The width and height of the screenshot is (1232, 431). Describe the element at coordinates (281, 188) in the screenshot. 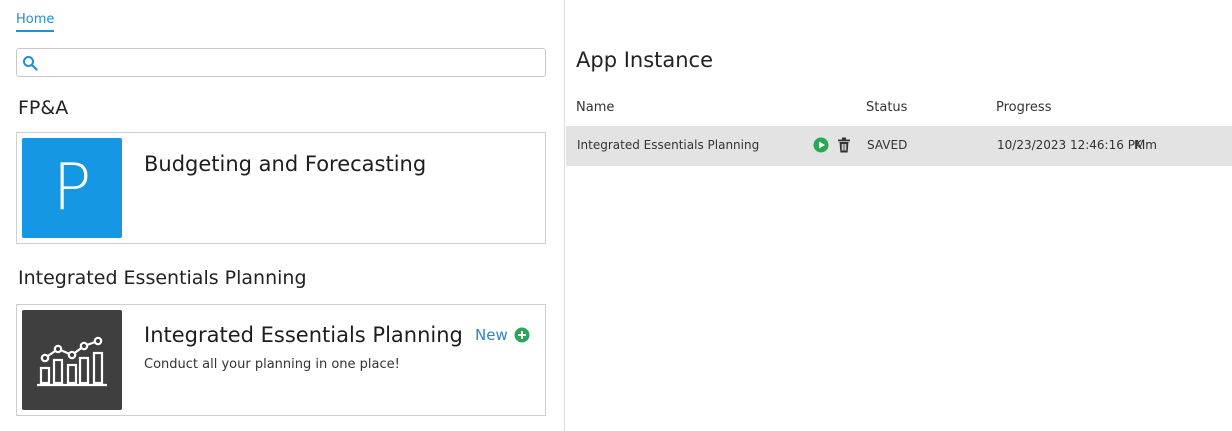

I see `app-card-budgeting: P Budgeting and Forecasting` at that location.